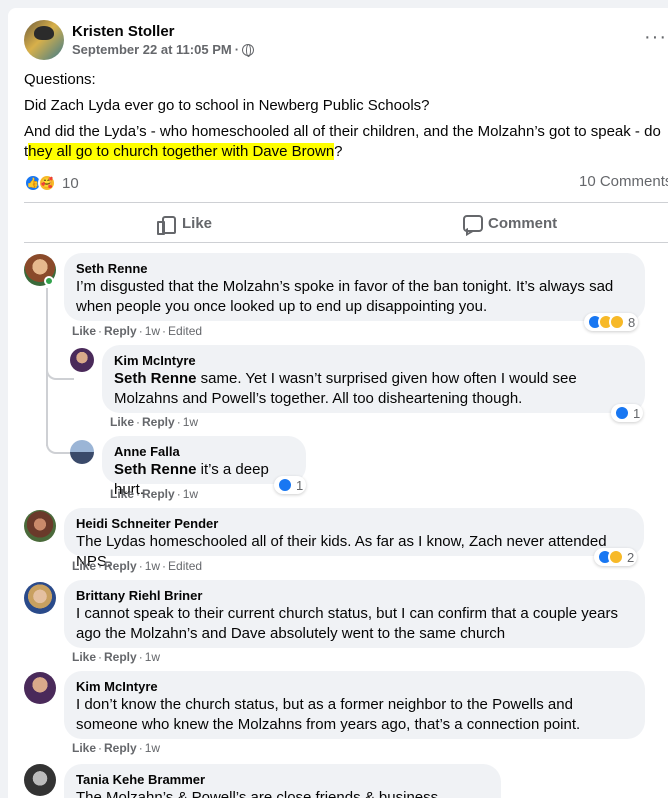 This screenshot has height=798, width=668. Describe the element at coordinates (523, 223) in the screenshot. I see `comment-button-label: Comment` at that location.